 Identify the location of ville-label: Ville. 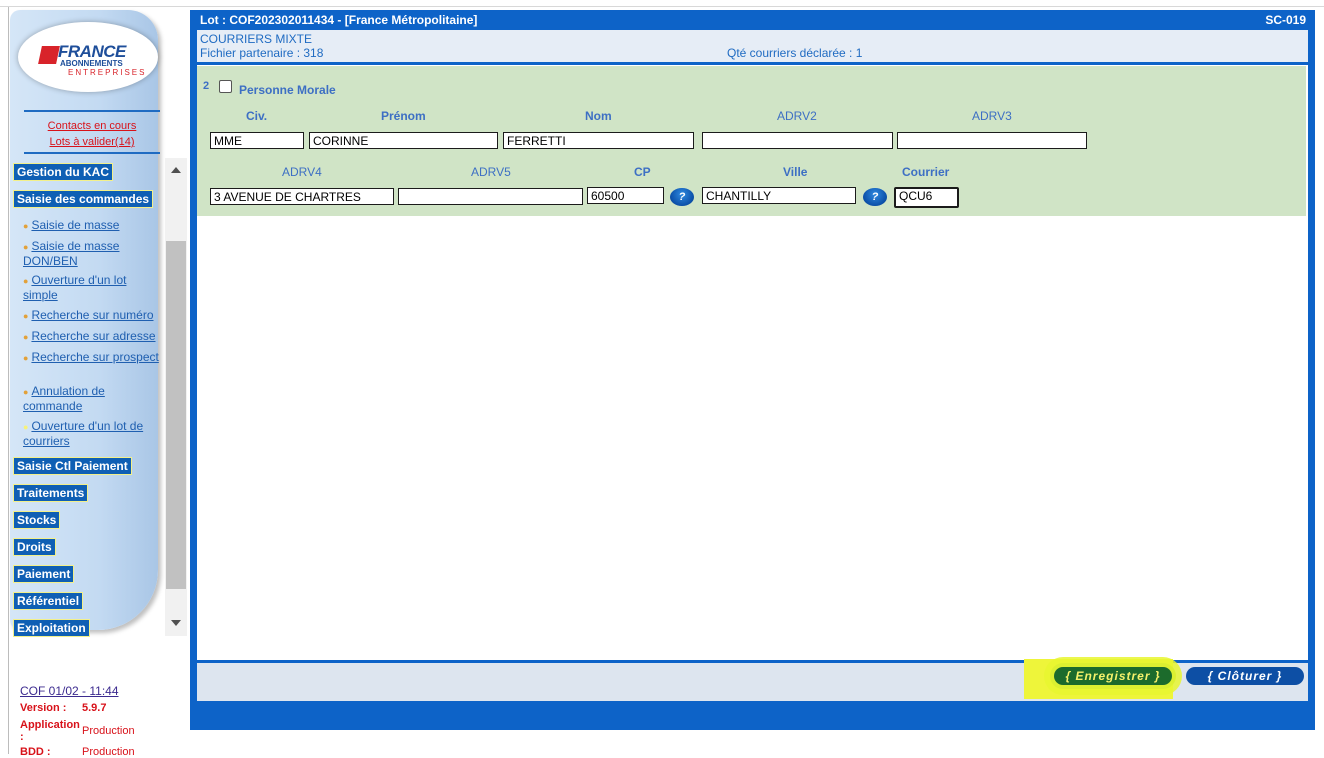
(795, 172).